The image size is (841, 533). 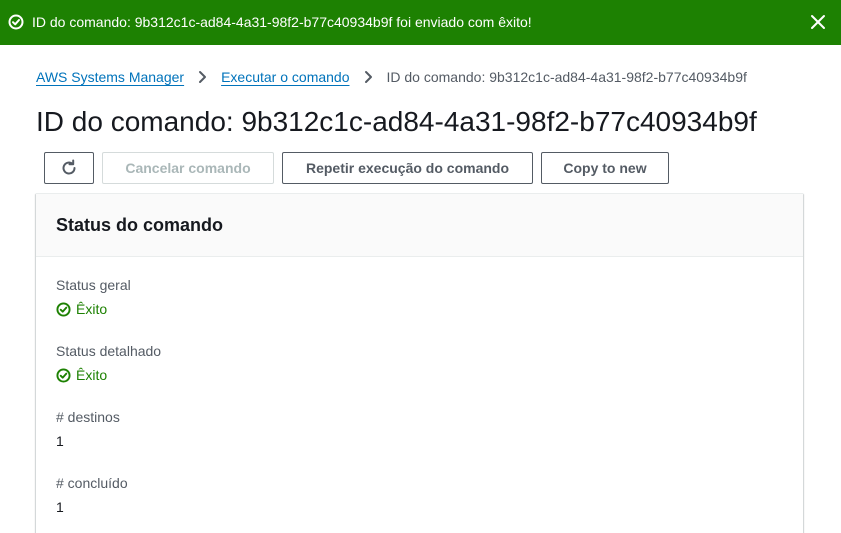 I want to click on detailed-status-field: Status detalhado Êxito, so click(x=108, y=363).